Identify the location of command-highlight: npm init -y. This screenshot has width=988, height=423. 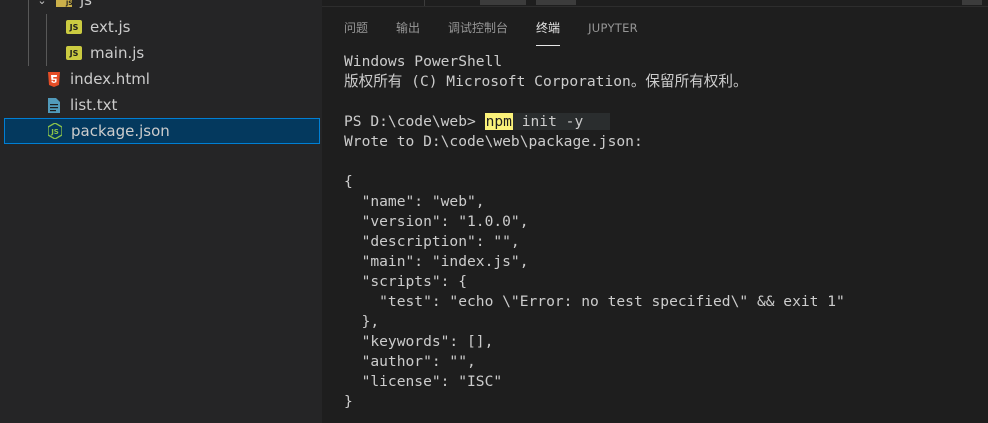
(547, 121).